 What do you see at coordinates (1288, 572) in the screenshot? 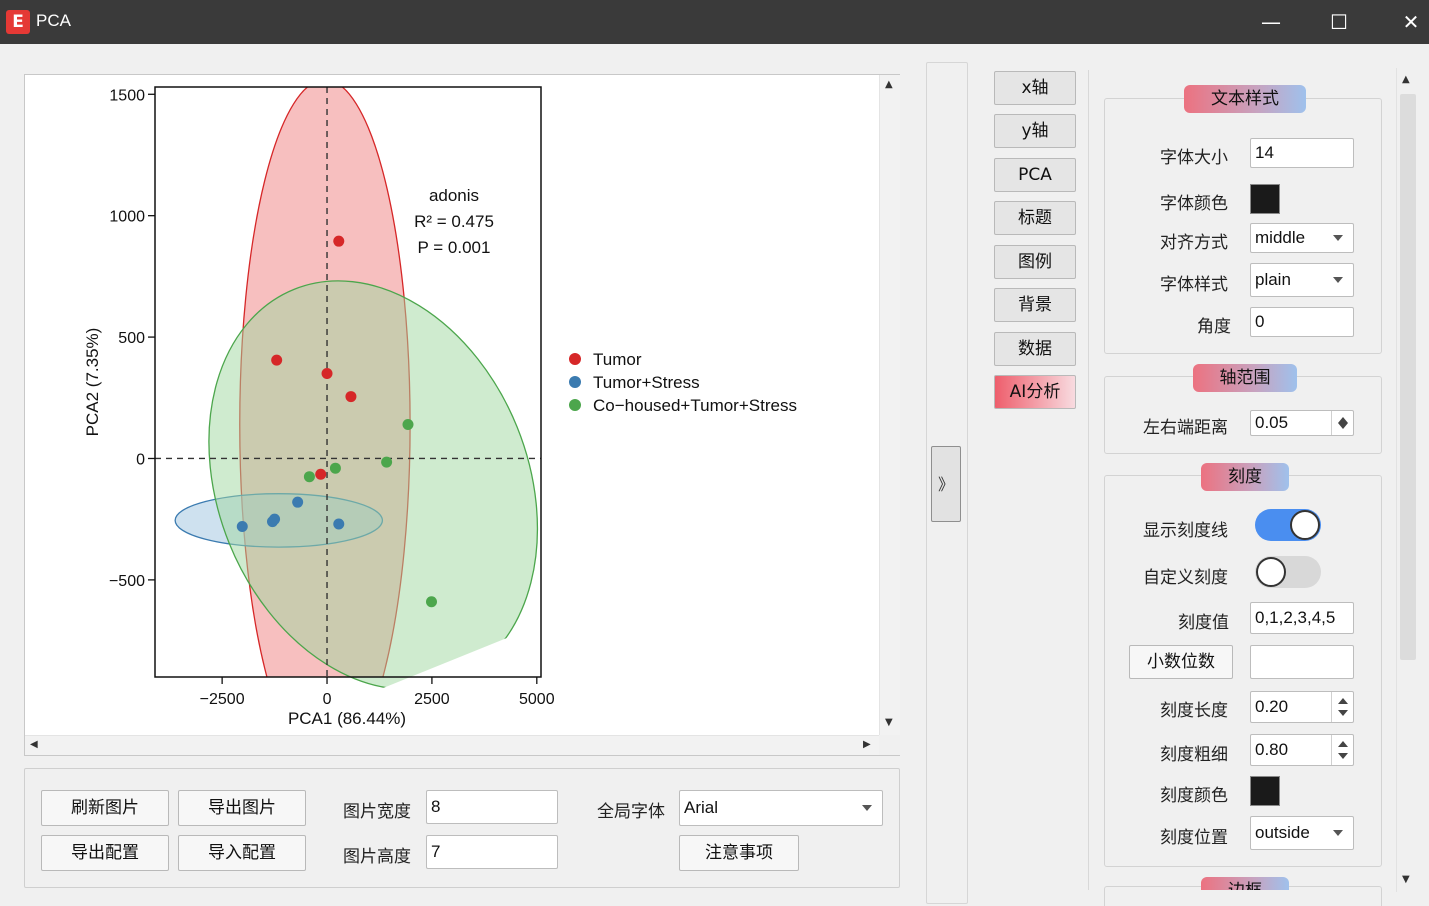
I see `custom-ticks-toggle` at bounding box center [1288, 572].